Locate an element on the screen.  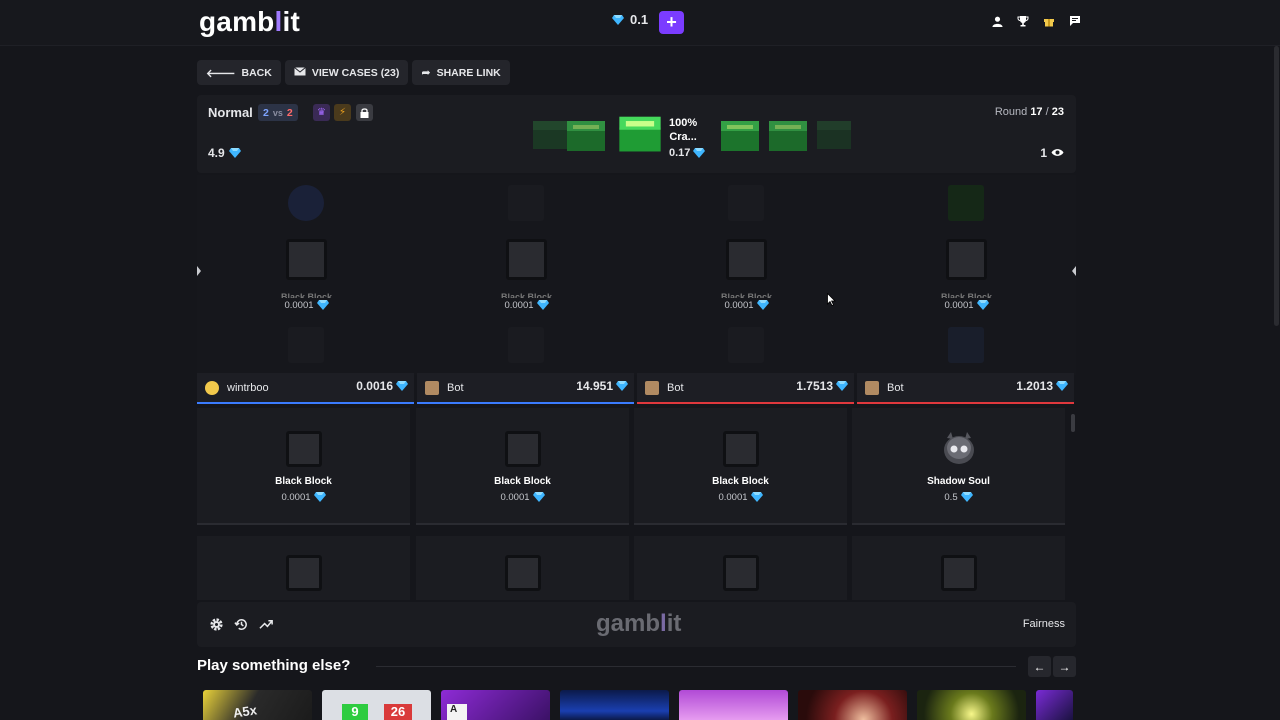
site-logo: gamblit is located at coordinates (249, 22).